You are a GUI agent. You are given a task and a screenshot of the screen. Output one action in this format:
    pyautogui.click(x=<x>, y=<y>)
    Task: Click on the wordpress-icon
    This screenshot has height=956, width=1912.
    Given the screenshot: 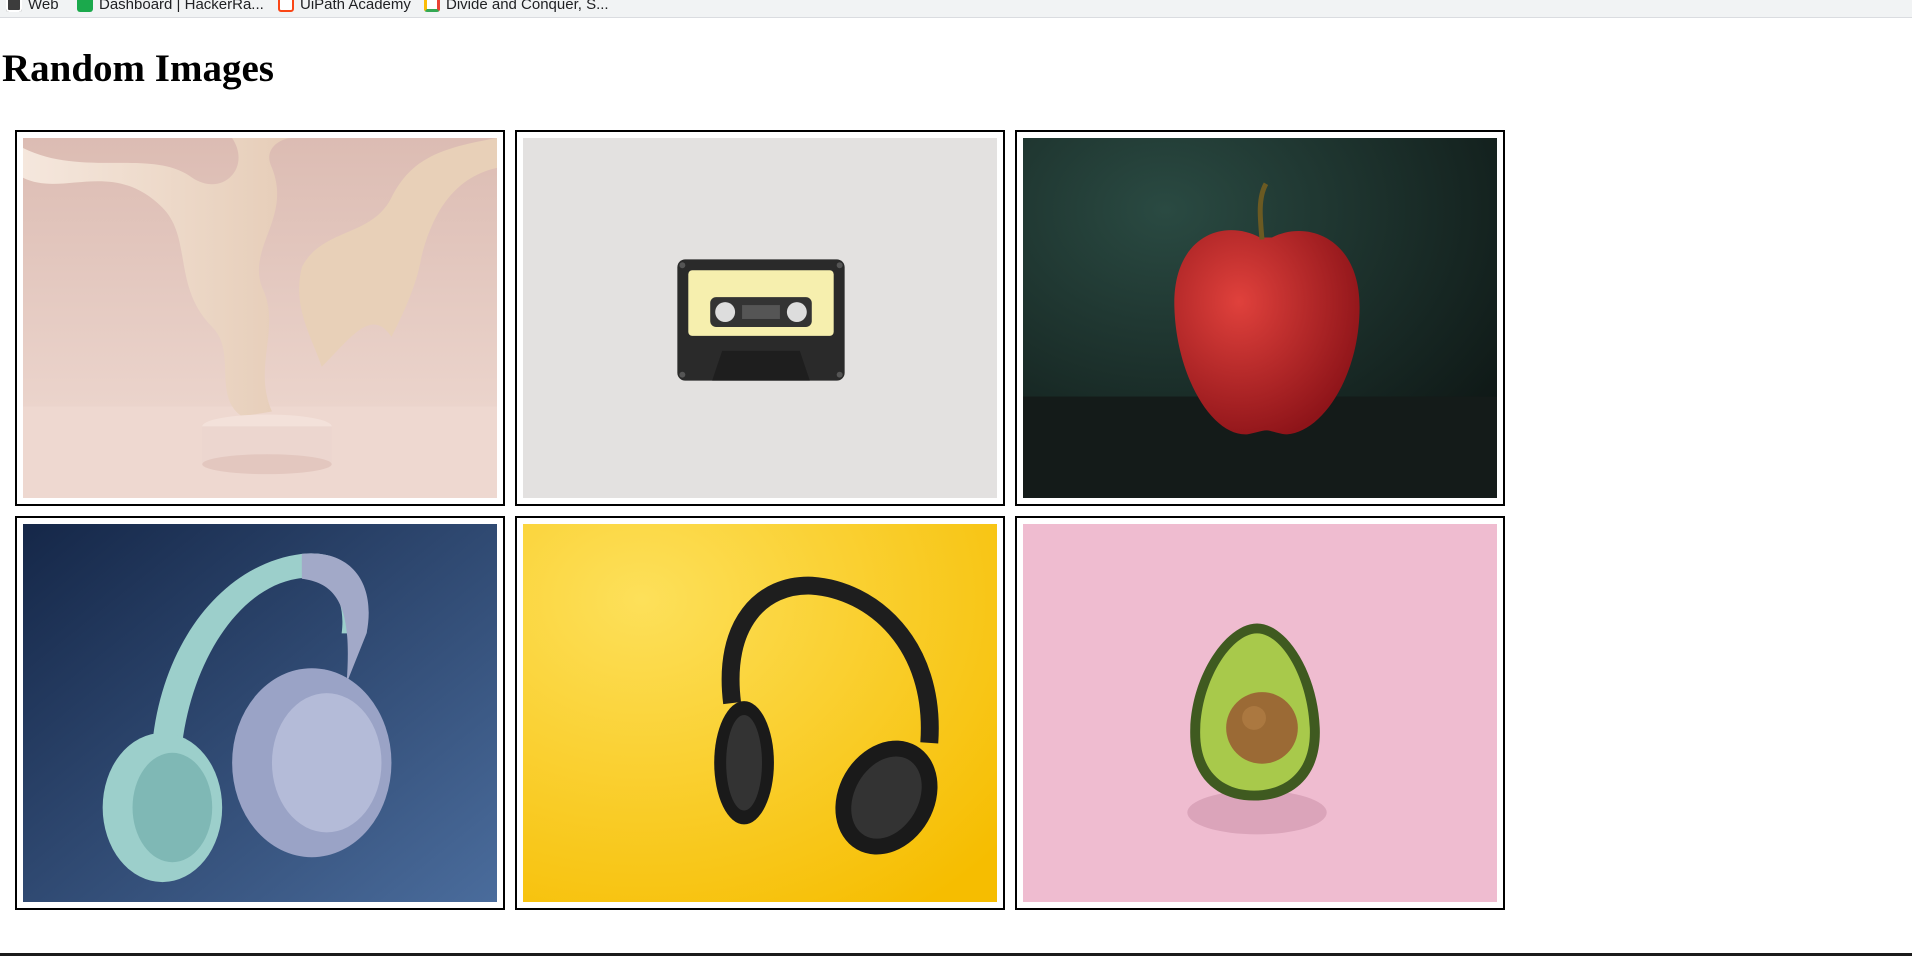 What is the action you would take?
    pyautogui.click(x=14, y=6)
    